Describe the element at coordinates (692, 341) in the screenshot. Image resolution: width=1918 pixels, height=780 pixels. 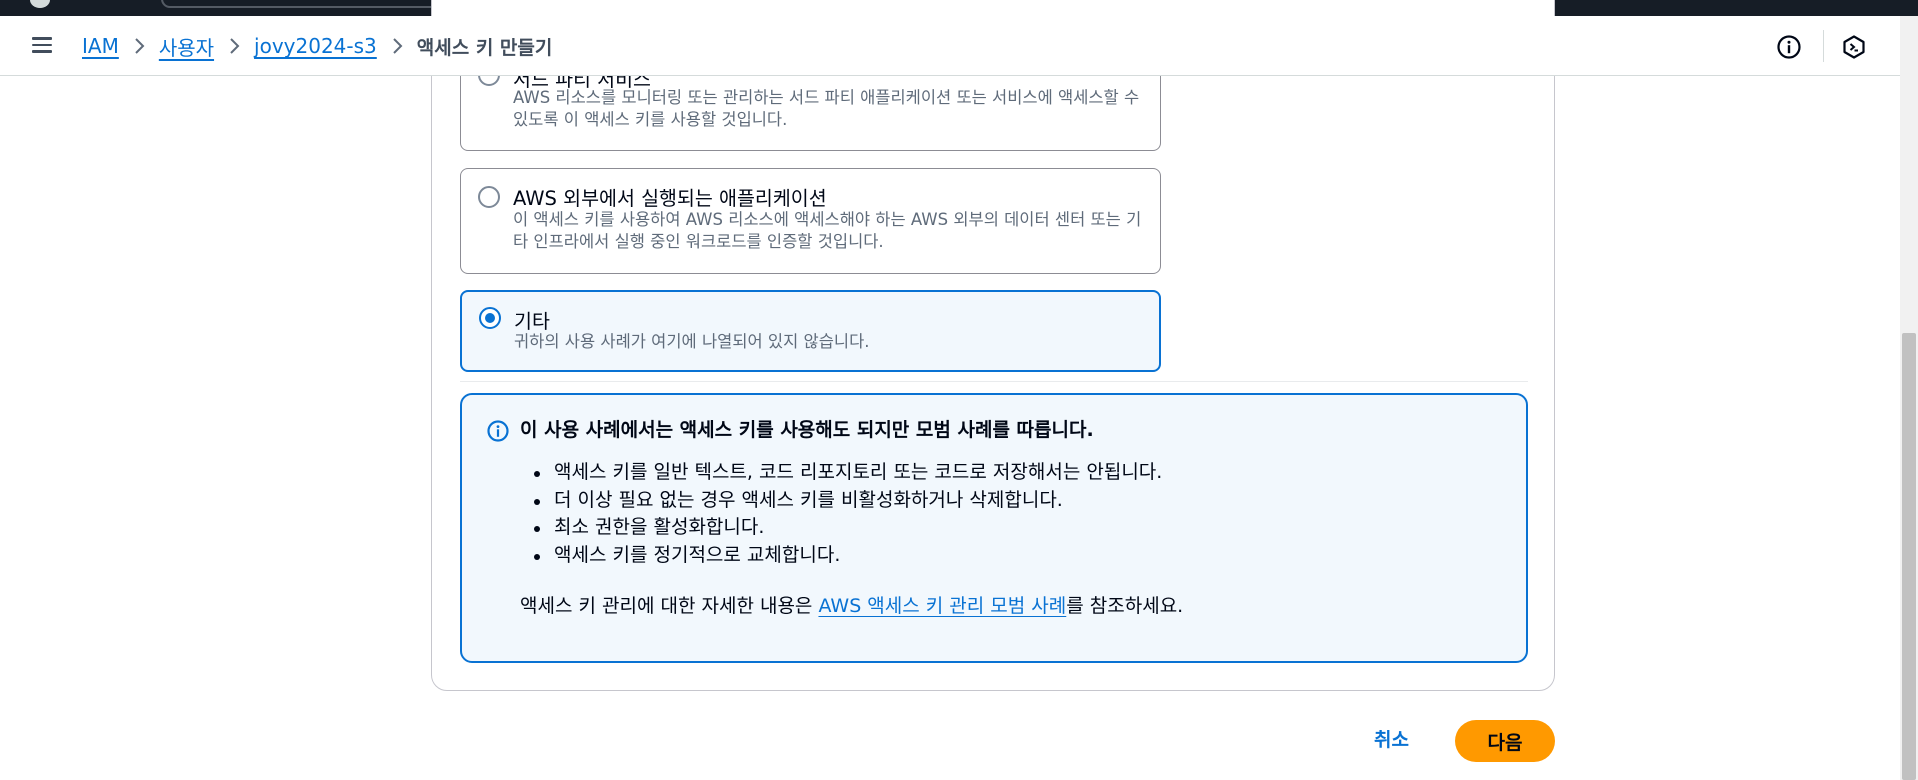
I see `option-description: 귀하의 사용 사례가 여기에 나열되어 있지 않습니다.` at that location.